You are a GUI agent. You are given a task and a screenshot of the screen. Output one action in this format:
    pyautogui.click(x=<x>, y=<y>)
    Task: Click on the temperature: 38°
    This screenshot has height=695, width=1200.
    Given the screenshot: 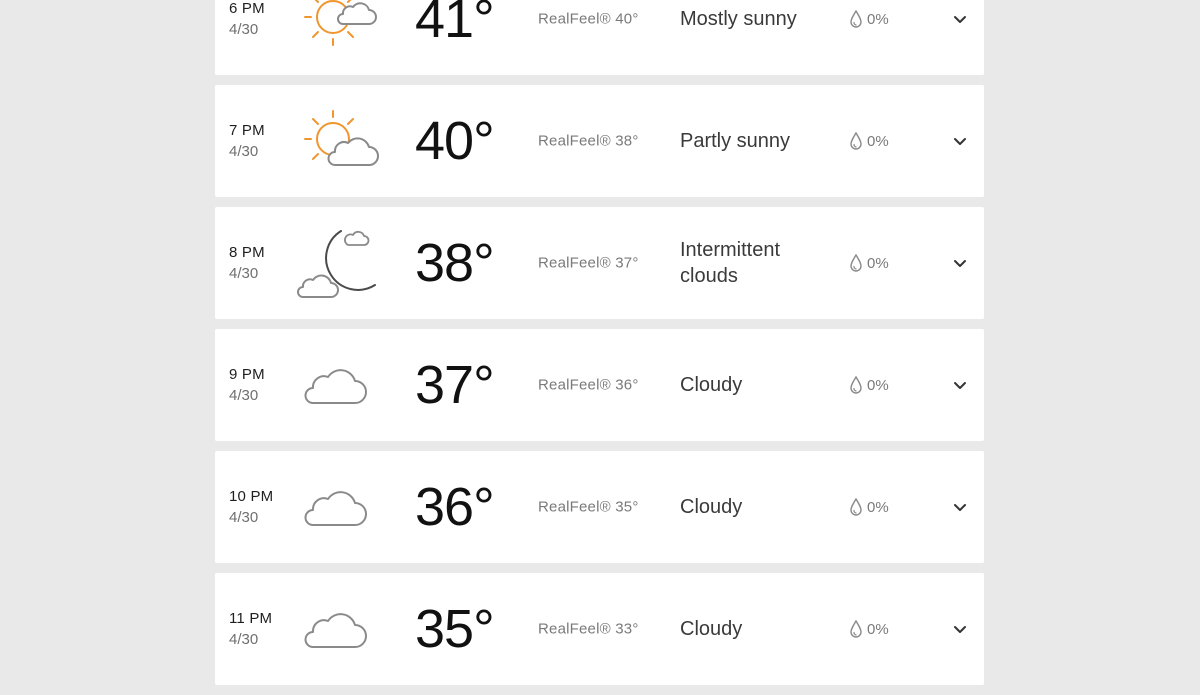 What is the action you would take?
    pyautogui.click(x=455, y=263)
    